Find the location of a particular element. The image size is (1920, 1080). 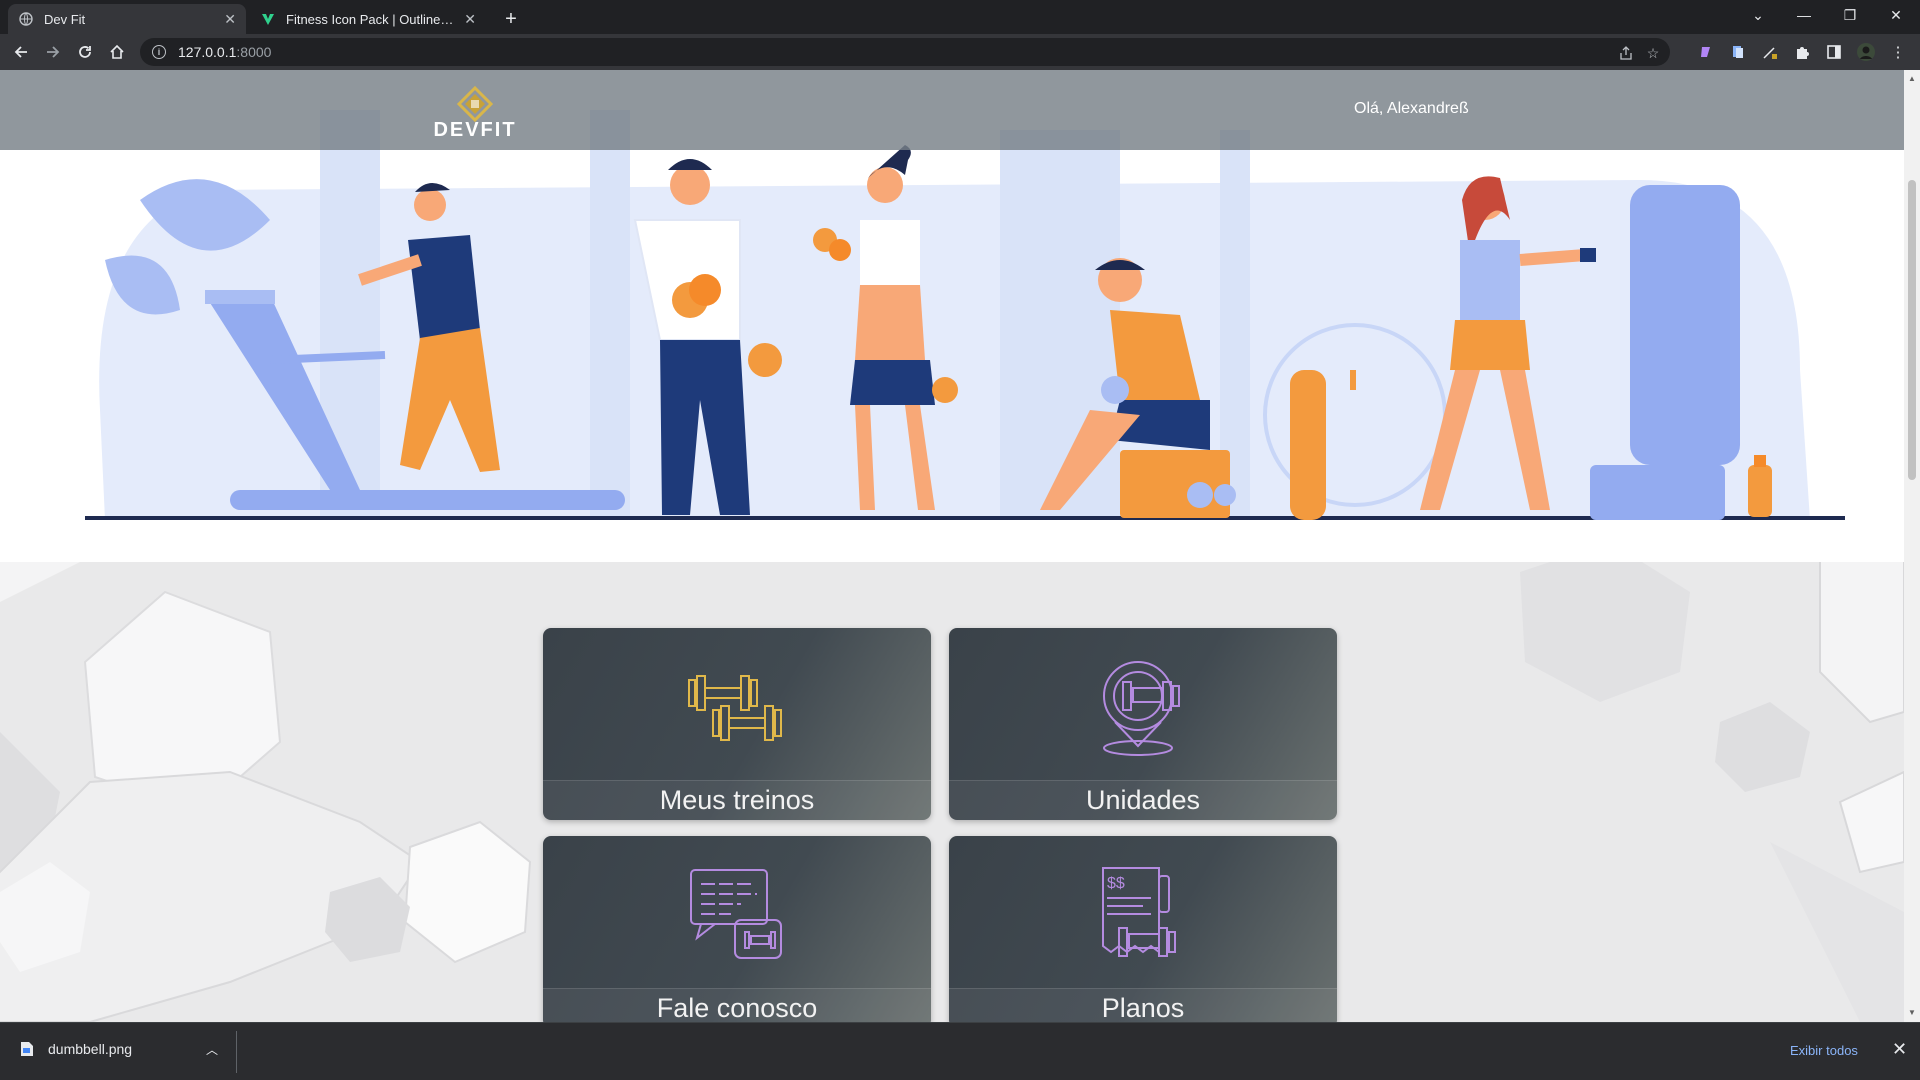

url-text: 127.0.0.1:8000 is located at coordinates (224, 52).